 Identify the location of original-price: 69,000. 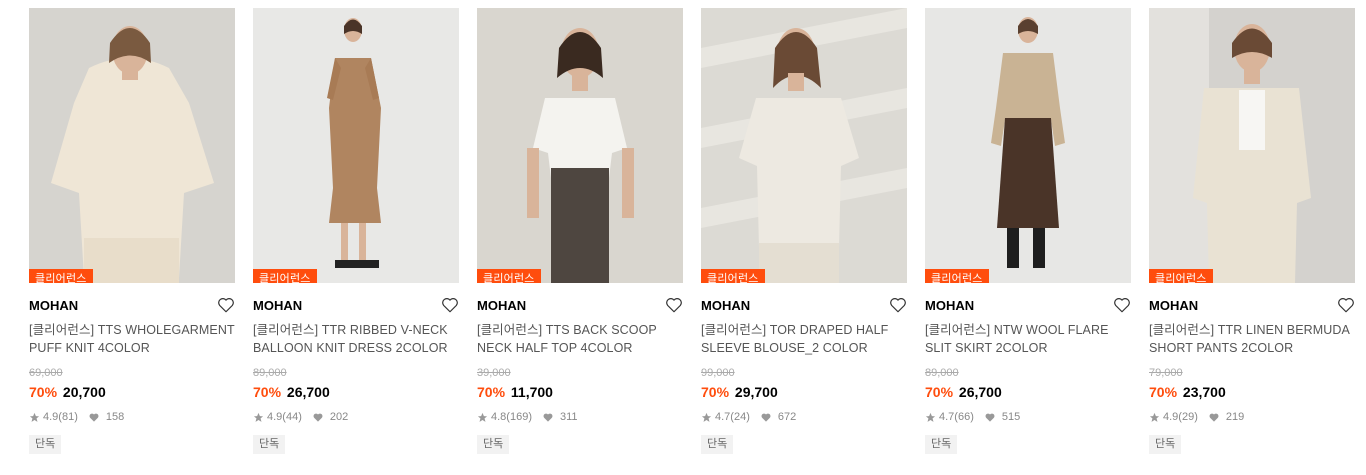
(46, 373).